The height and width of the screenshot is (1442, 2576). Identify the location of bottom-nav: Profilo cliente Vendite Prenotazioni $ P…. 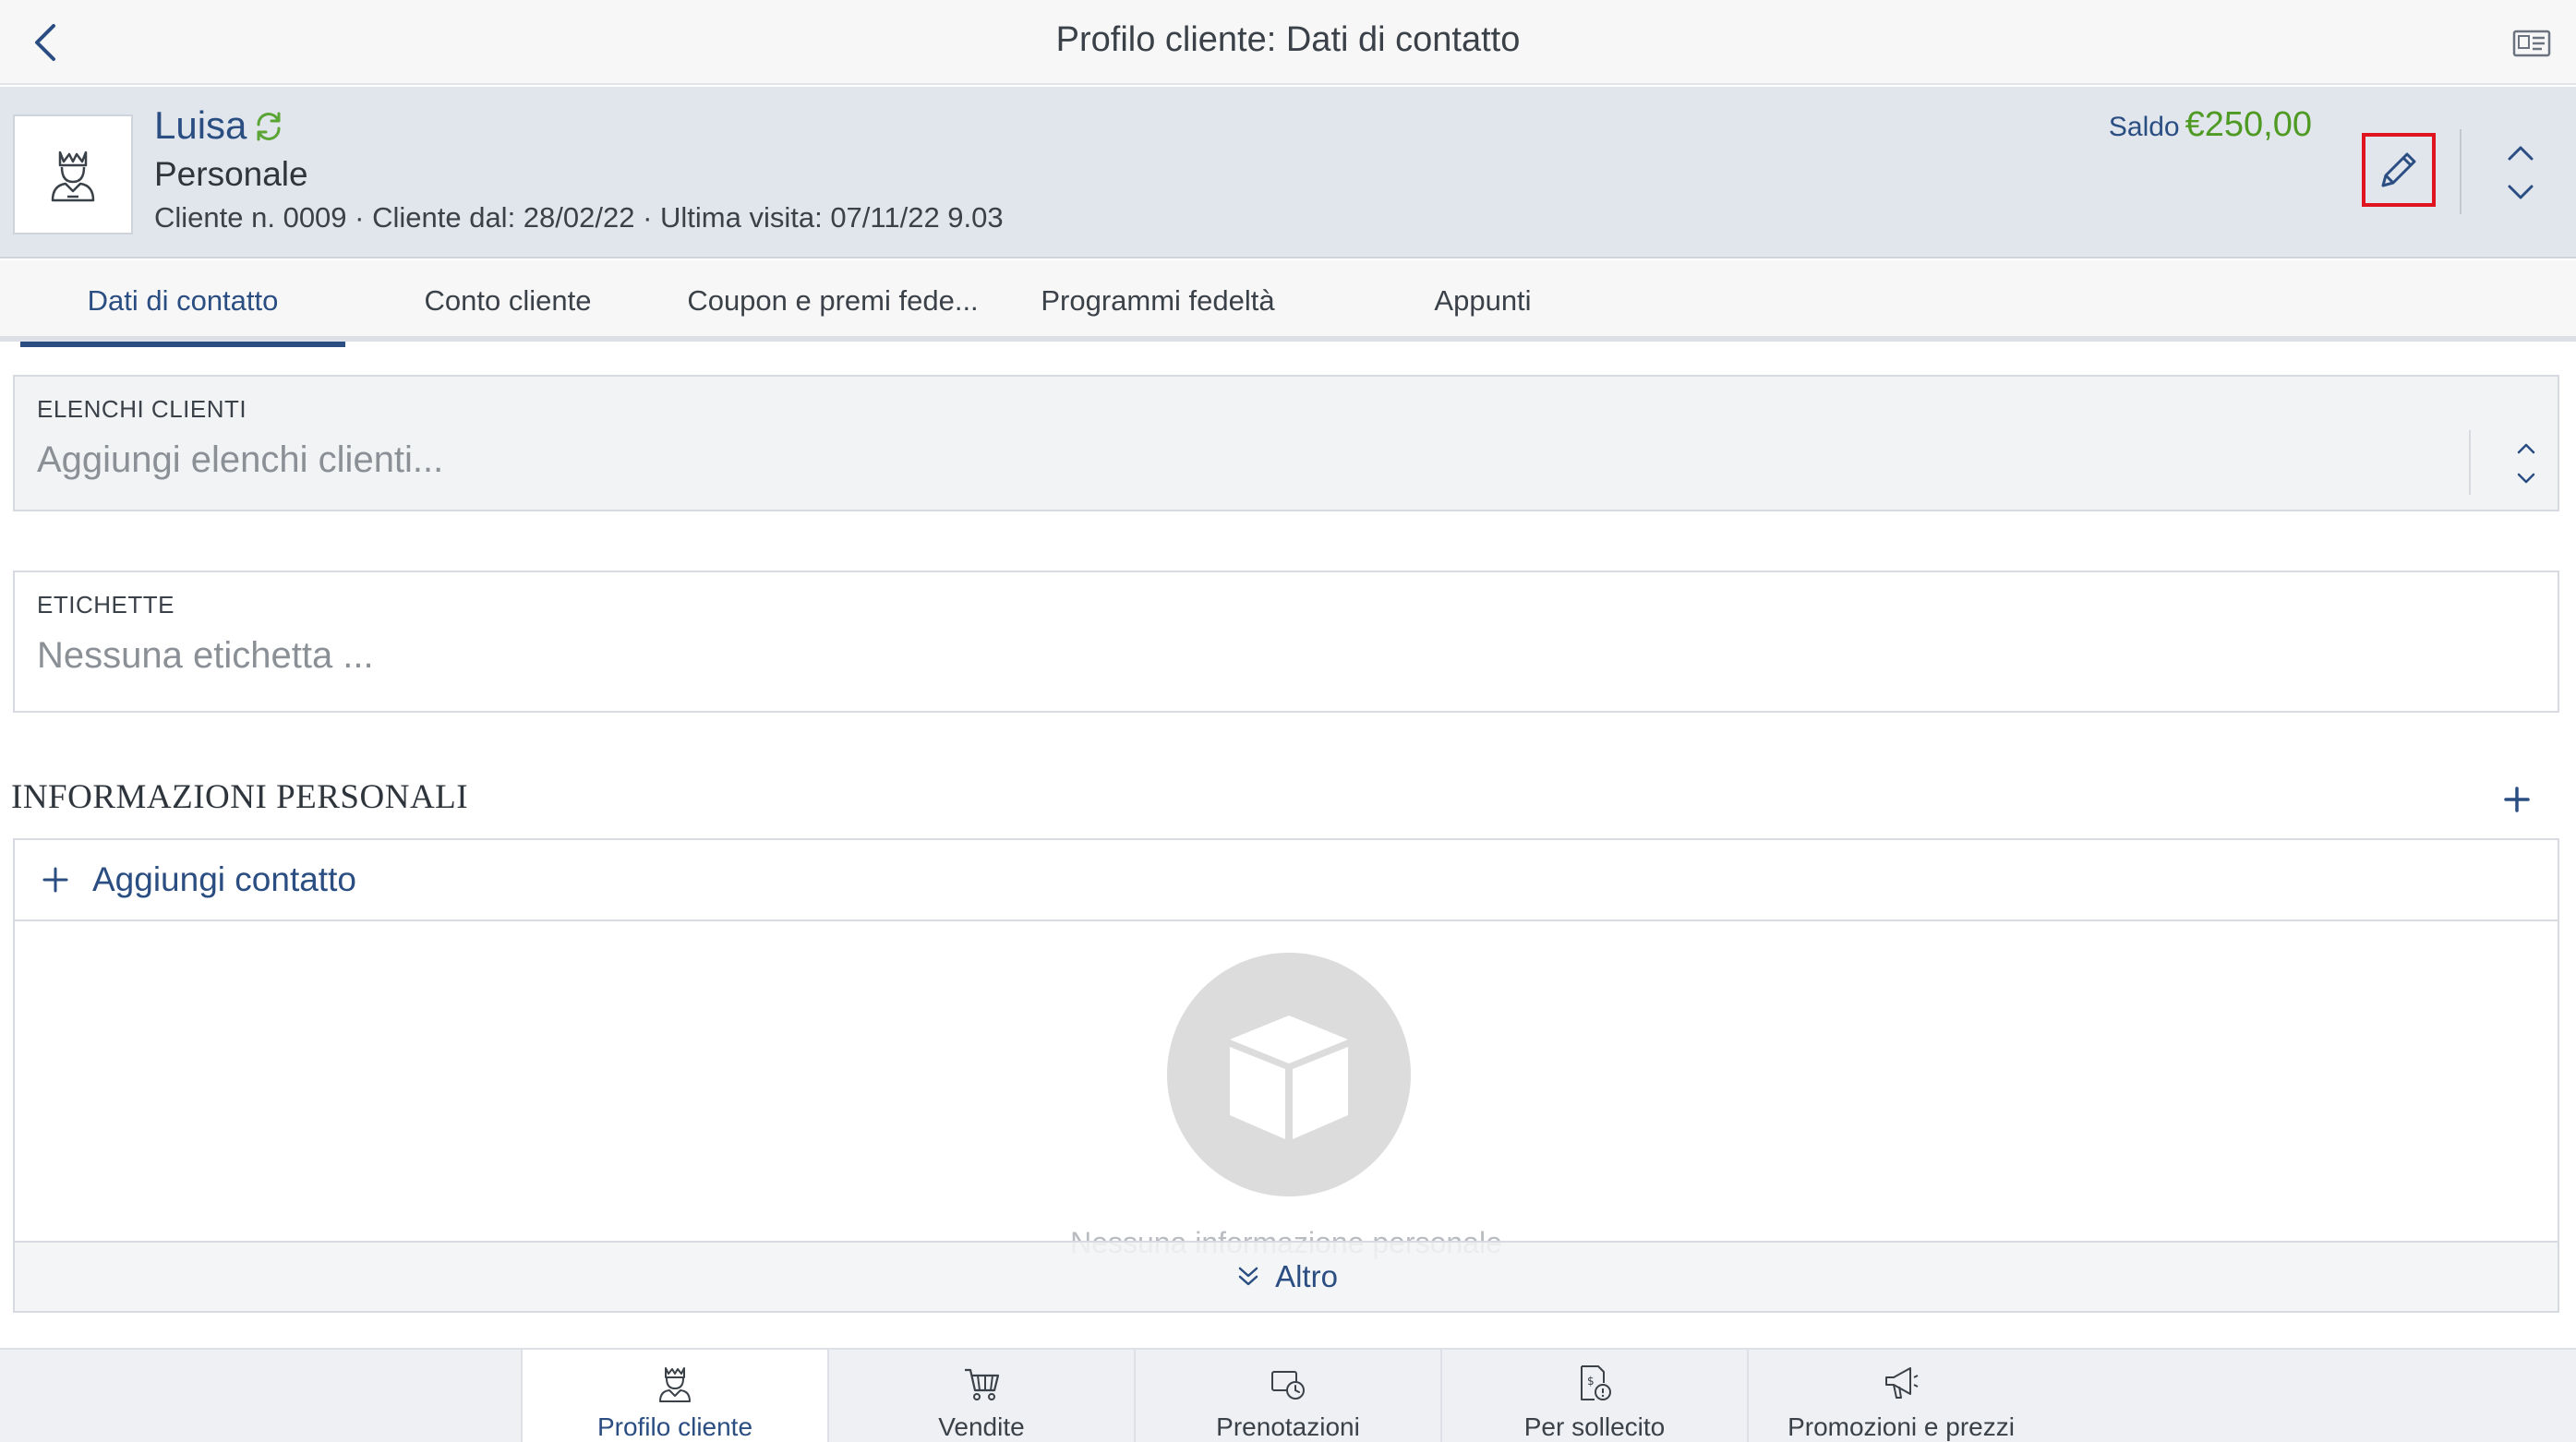
(1288, 1395).